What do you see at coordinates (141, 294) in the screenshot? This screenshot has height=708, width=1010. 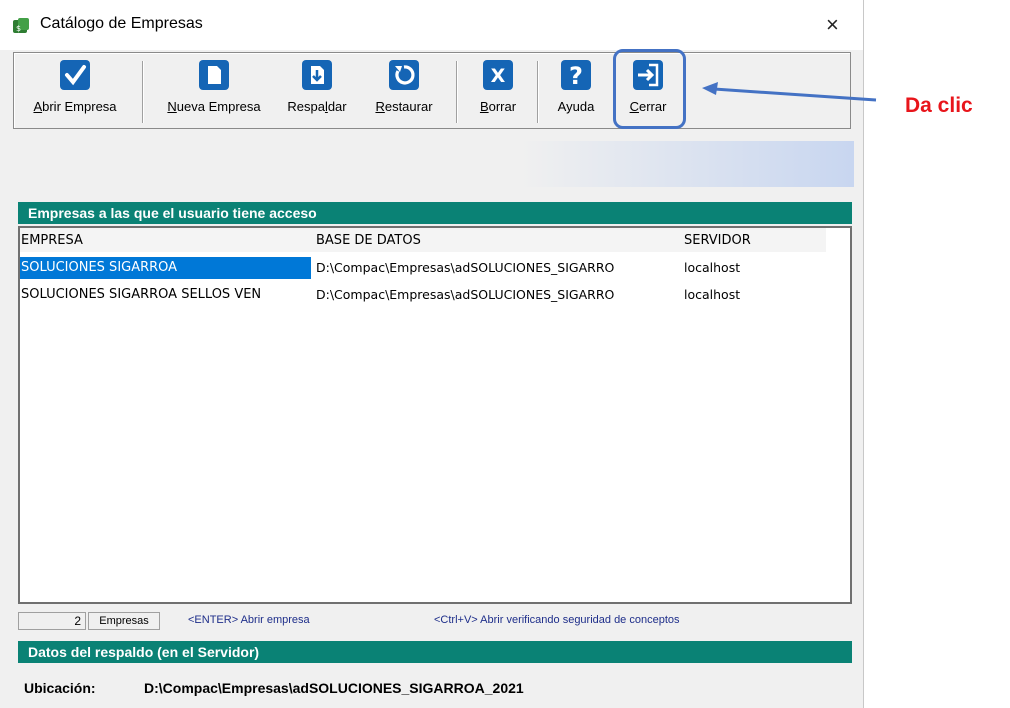 I see `empresa-cell: SOLUCIONES SIGARROA SELLOS VEN` at bounding box center [141, 294].